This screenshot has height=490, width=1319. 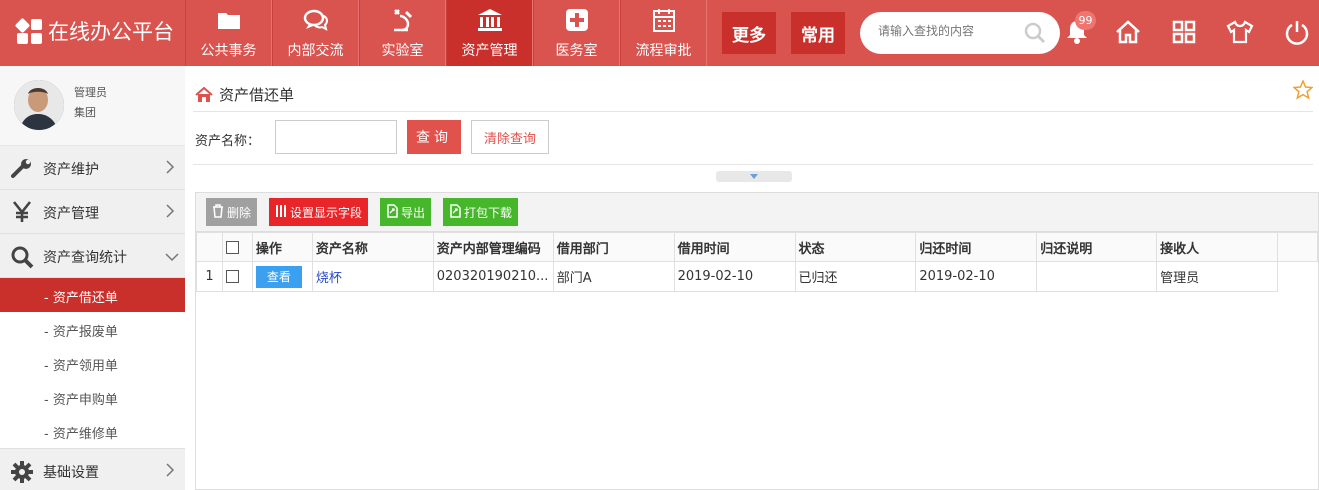 What do you see at coordinates (402, 33) in the screenshot?
I see `nav-item-lab: 实验室` at bounding box center [402, 33].